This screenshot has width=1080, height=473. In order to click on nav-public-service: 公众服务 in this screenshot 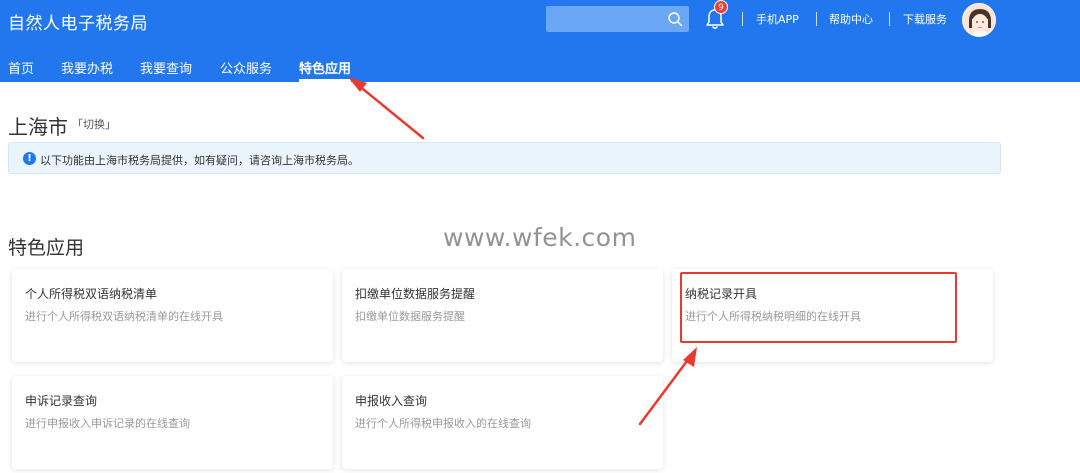, I will do `click(246, 70)`.